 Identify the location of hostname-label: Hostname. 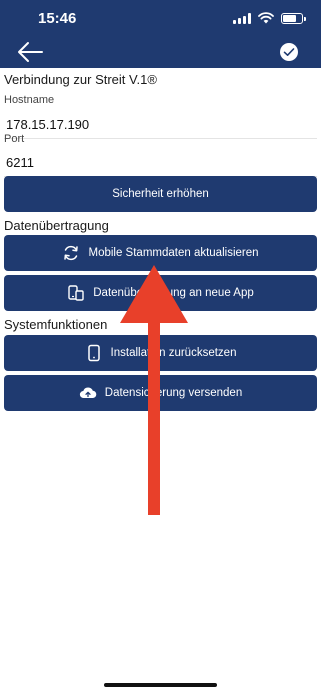
(29, 100).